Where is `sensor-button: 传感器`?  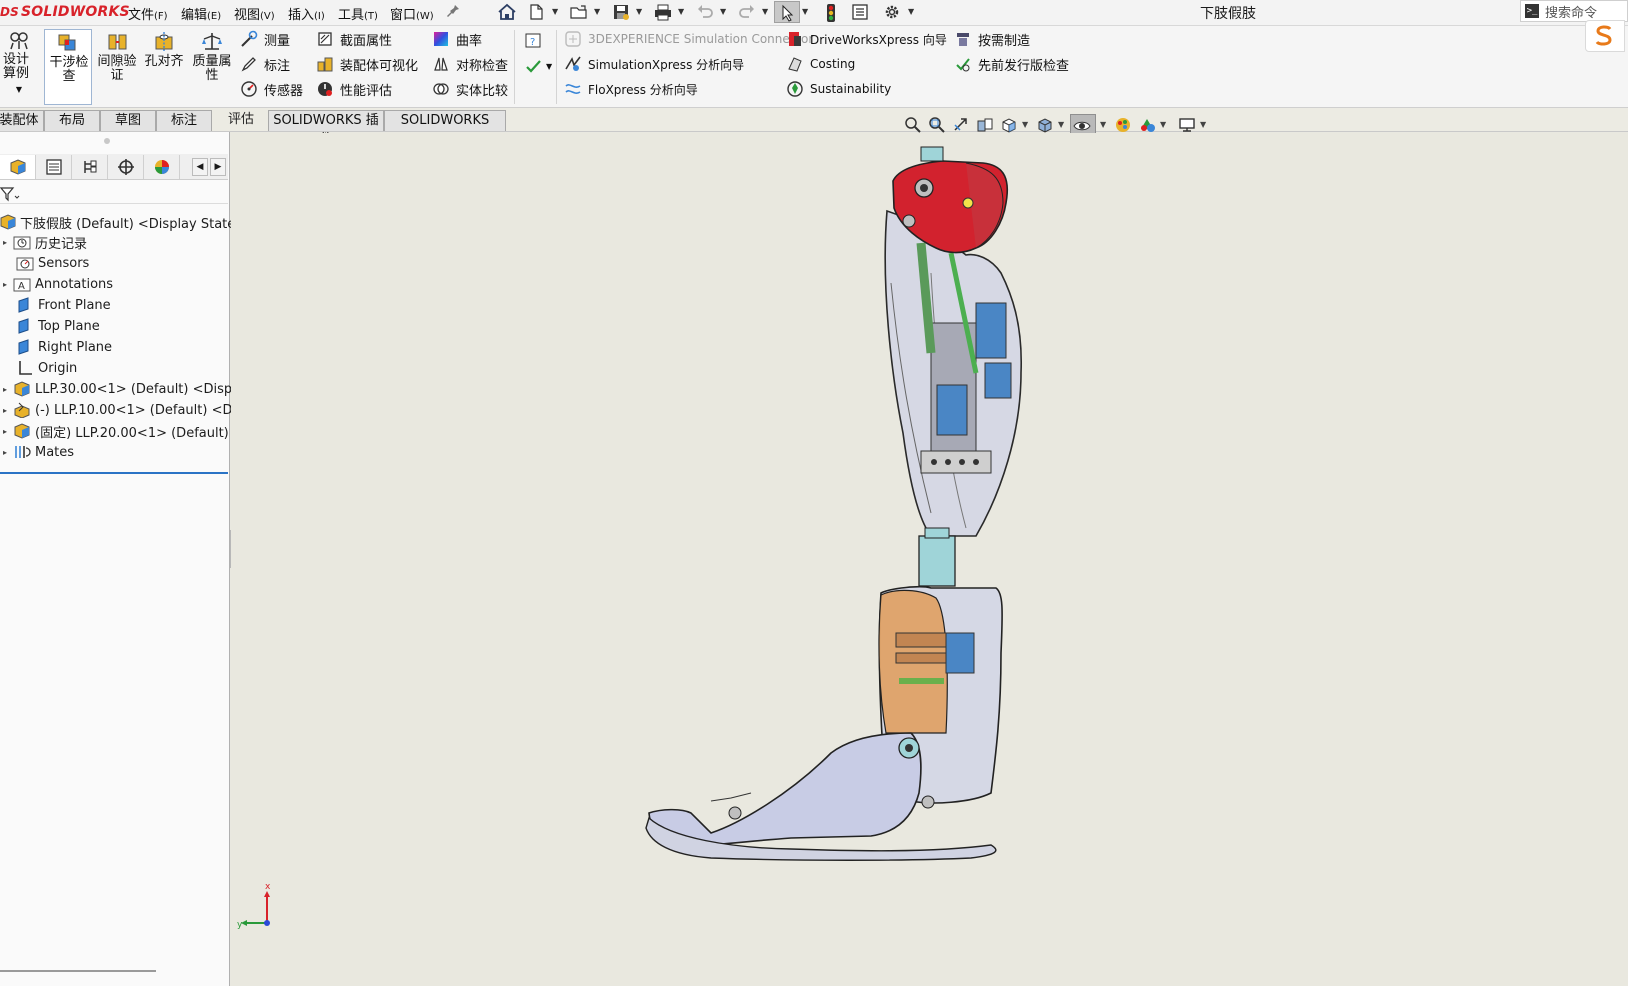 sensor-button: 传感器 is located at coordinates (271, 89).